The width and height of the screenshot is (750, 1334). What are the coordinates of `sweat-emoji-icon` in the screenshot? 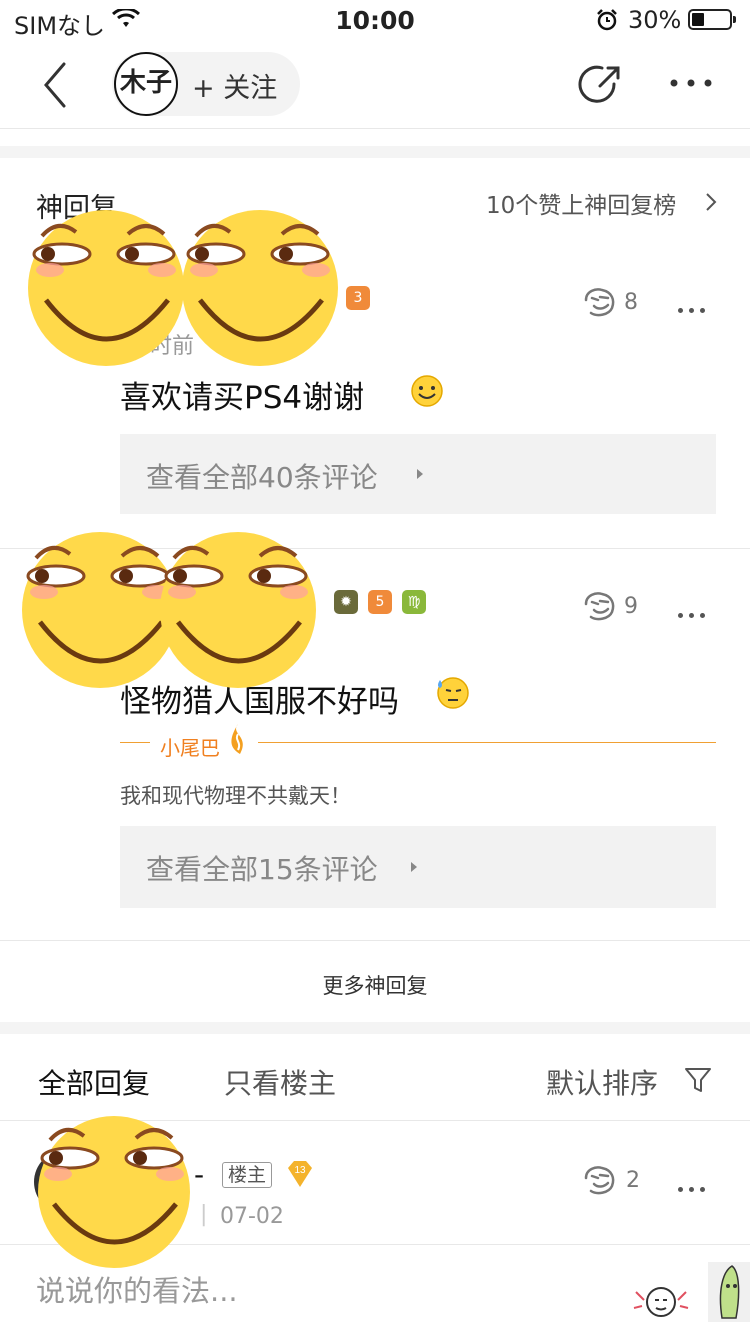 It's located at (453, 693).